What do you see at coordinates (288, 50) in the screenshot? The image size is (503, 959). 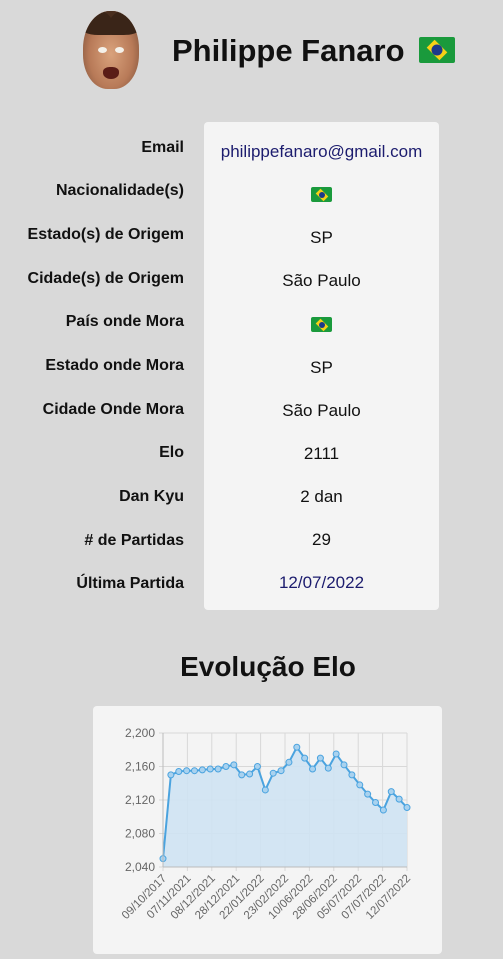 I see `player-name: Philippe Fanaro` at bounding box center [288, 50].